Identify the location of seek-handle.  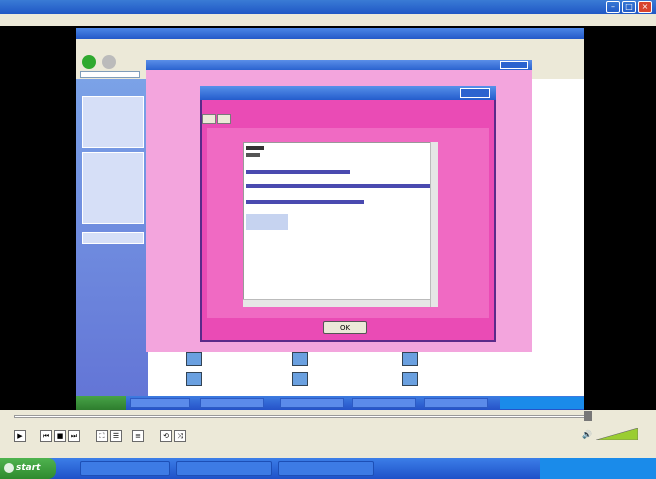
(588, 416).